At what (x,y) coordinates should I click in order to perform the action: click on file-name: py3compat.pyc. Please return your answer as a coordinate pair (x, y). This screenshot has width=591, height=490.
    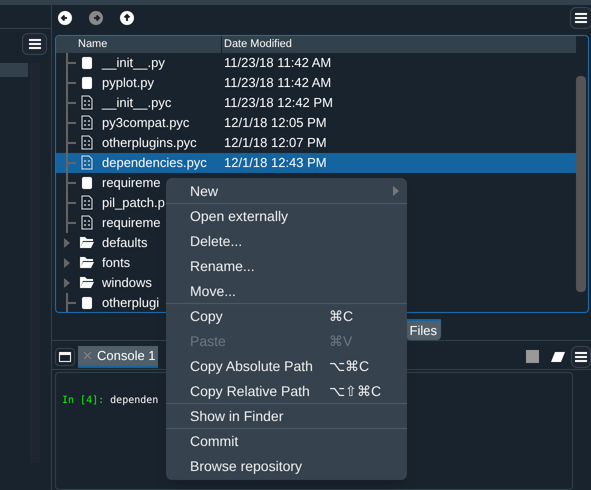
    Looking at the image, I should click on (146, 123).